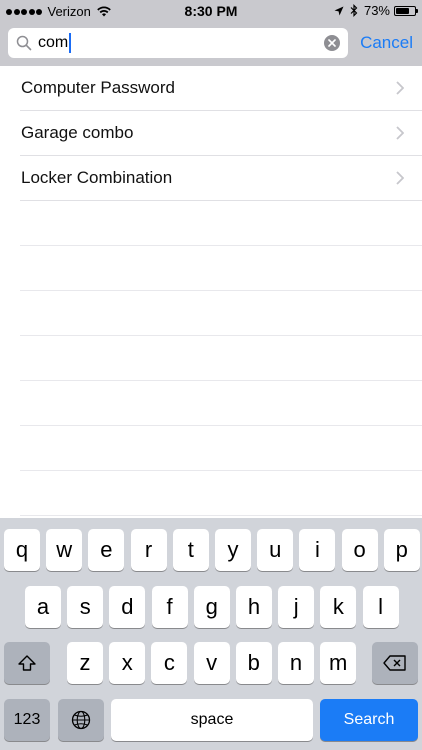 The height and width of the screenshot is (750, 422). Describe the element at coordinates (401, 550) in the screenshot. I see `key-p: p` at that location.